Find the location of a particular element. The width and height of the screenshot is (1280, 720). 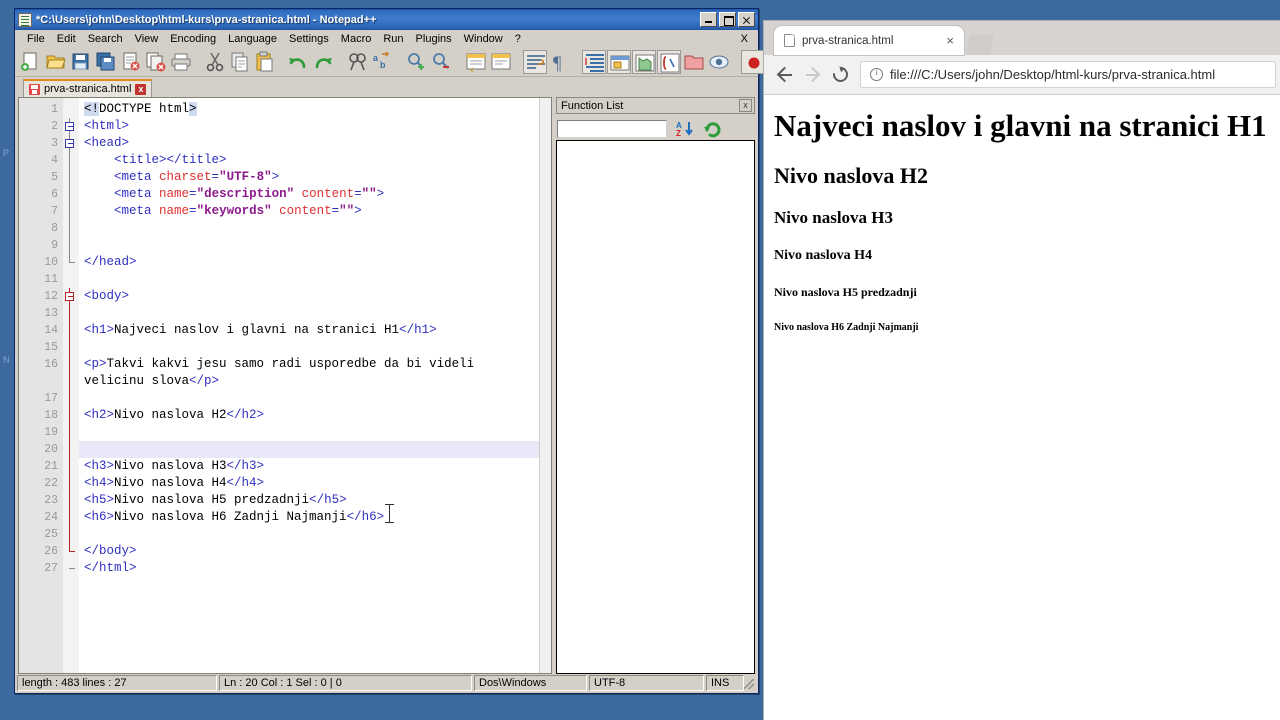

undo-icon is located at coordinates (299, 62).